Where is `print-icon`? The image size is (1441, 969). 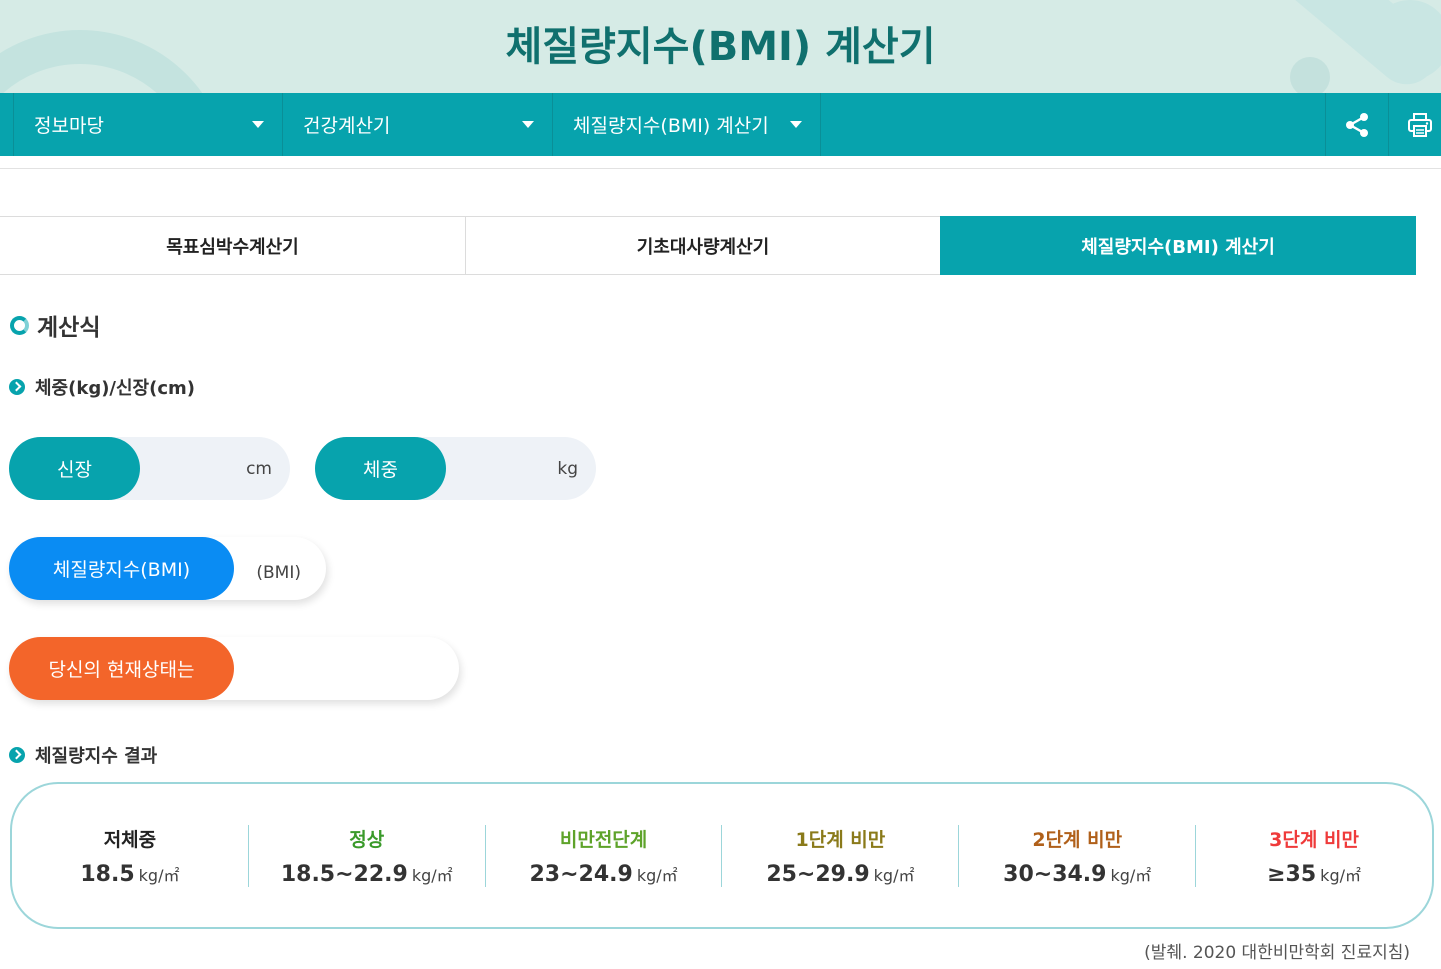
print-icon is located at coordinates (1420, 124).